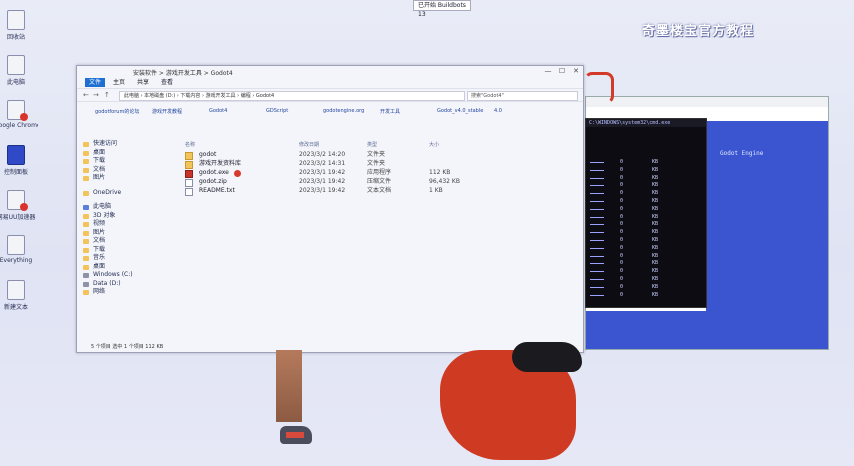  Describe the element at coordinates (126, 216) in the screenshot. I see `sidebar-item: 3D 对象` at that location.